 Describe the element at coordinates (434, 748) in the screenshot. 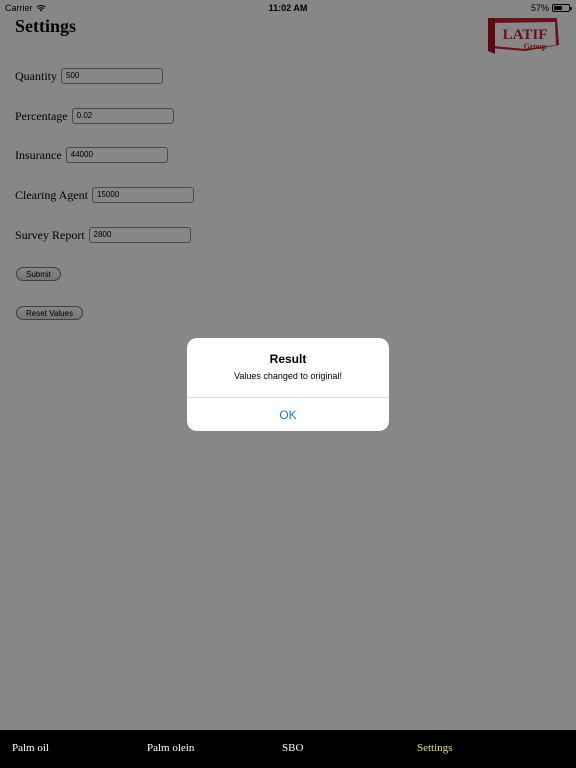

I see `tab-settings: Settings` at that location.